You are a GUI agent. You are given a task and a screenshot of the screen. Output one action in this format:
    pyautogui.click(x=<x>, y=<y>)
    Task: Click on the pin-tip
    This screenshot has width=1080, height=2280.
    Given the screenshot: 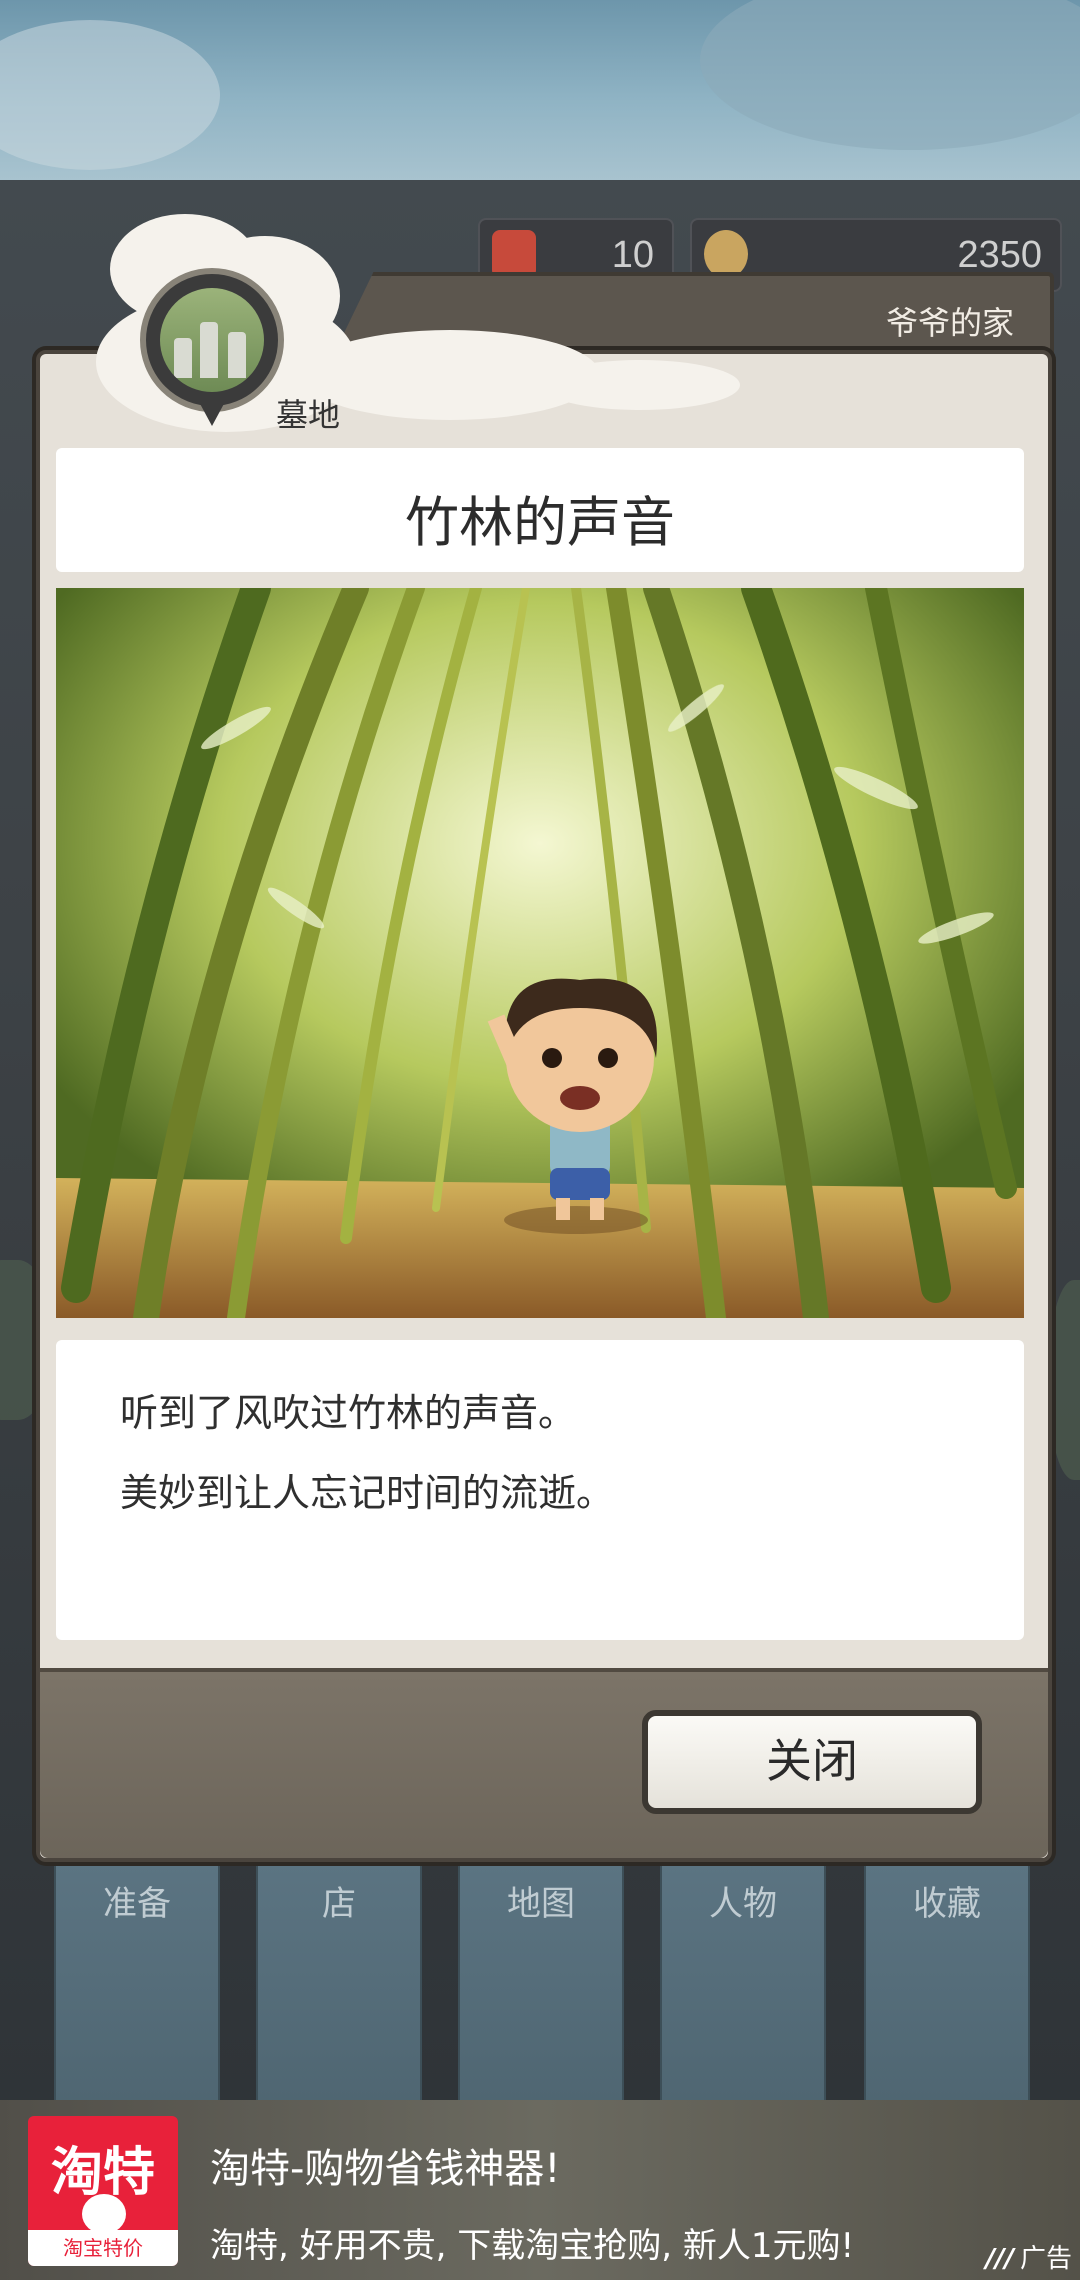 What is the action you would take?
    pyautogui.click(x=212, y=413)
    